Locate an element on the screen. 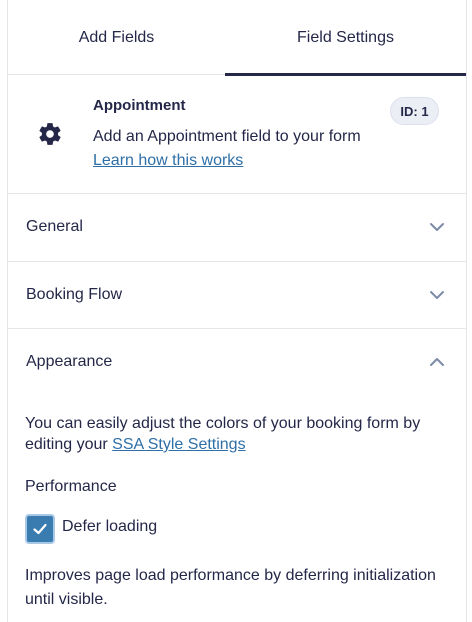  tabs-divider is located at coordinates (116, 74).